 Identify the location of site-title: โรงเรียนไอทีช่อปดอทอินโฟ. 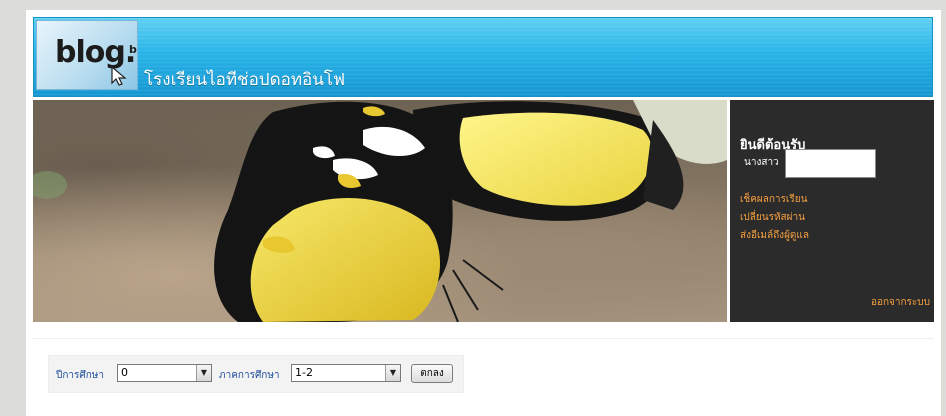
(245, 80).